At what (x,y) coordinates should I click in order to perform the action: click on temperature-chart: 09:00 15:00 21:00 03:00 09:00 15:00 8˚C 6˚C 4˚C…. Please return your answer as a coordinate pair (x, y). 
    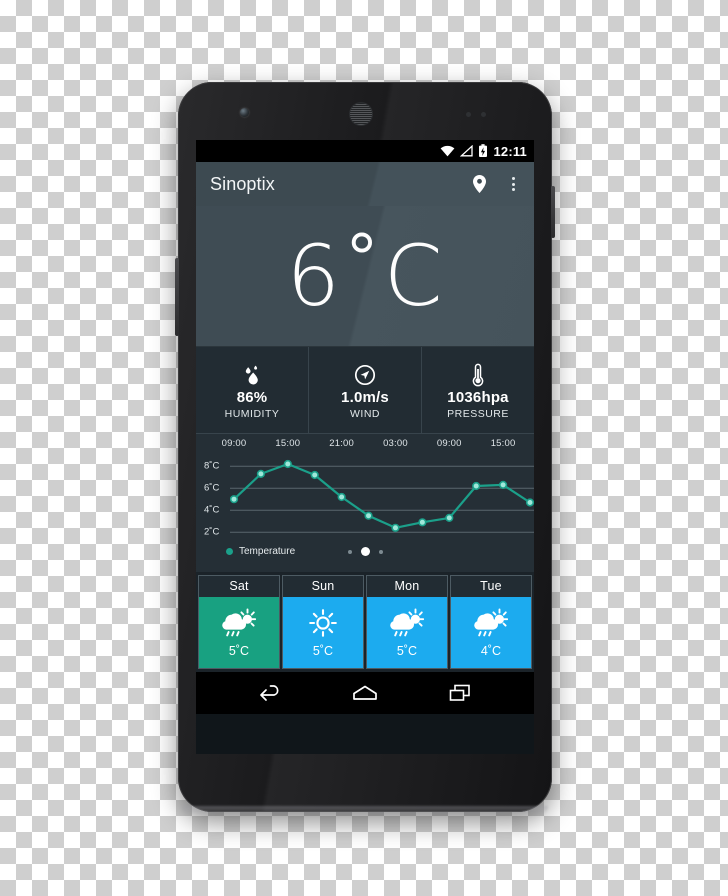
    Looking at the image, I should click on (365, 502).